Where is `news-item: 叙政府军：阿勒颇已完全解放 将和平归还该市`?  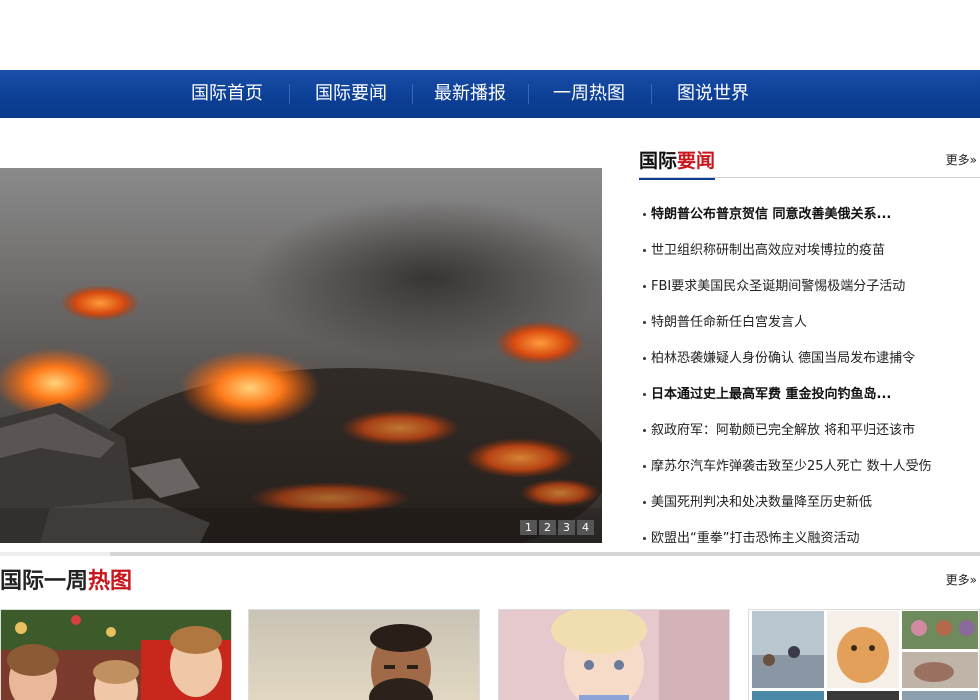 news-item: 叙政府军：阿勒颇已完全解放 将和平归还该市 is located at coordinates (811, 431).